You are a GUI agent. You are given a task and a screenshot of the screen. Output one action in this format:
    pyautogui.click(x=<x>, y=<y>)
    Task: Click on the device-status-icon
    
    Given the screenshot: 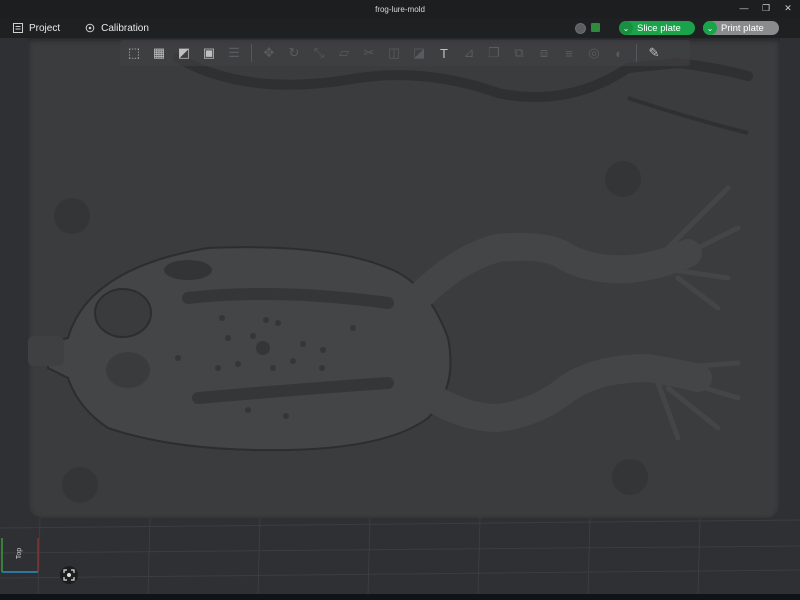 What is the action you would take?
    pyautogui.click(x=595, y=27)
    